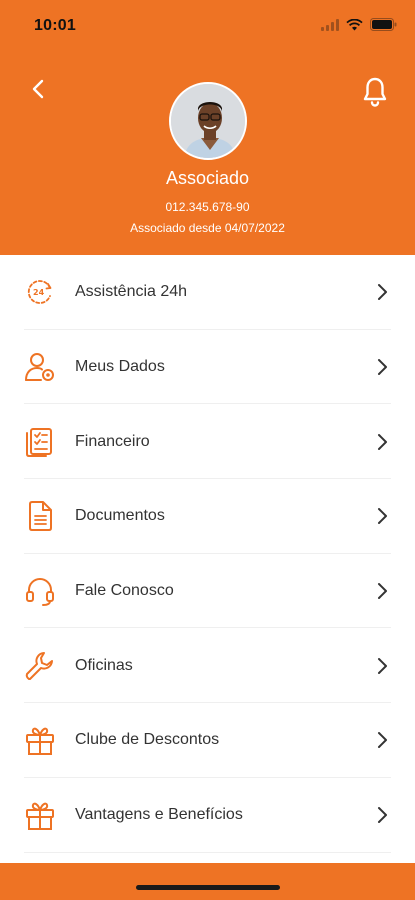 The image size is (415, 900). What do you see at coordinates (207, 207) in the screenshot?
I see `profile-code: 012.345.678-90` at bounding box center [207, 207].